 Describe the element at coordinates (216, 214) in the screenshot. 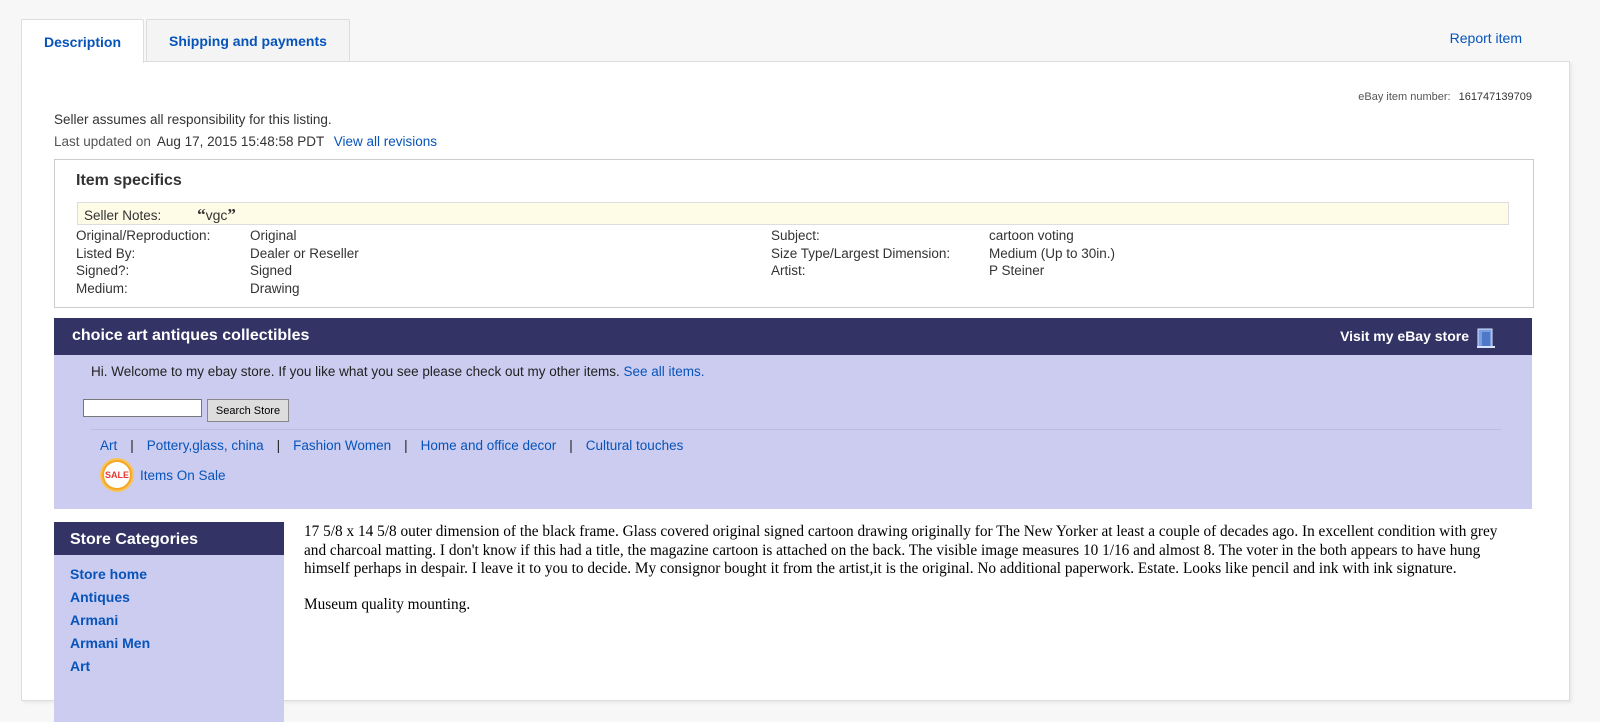

I see `seller-notes-value: “vgc”` at that location.